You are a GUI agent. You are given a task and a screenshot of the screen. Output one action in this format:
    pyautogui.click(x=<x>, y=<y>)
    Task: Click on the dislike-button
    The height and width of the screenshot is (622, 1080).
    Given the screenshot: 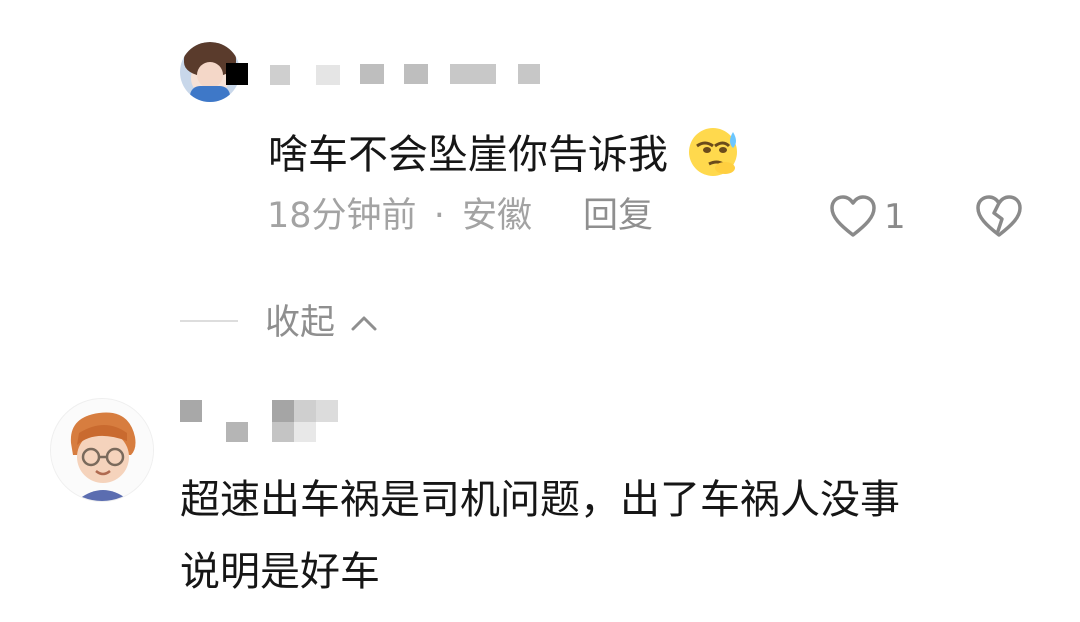 What is the action you would take?
    pyautogui.click(x=999, y=216)
    